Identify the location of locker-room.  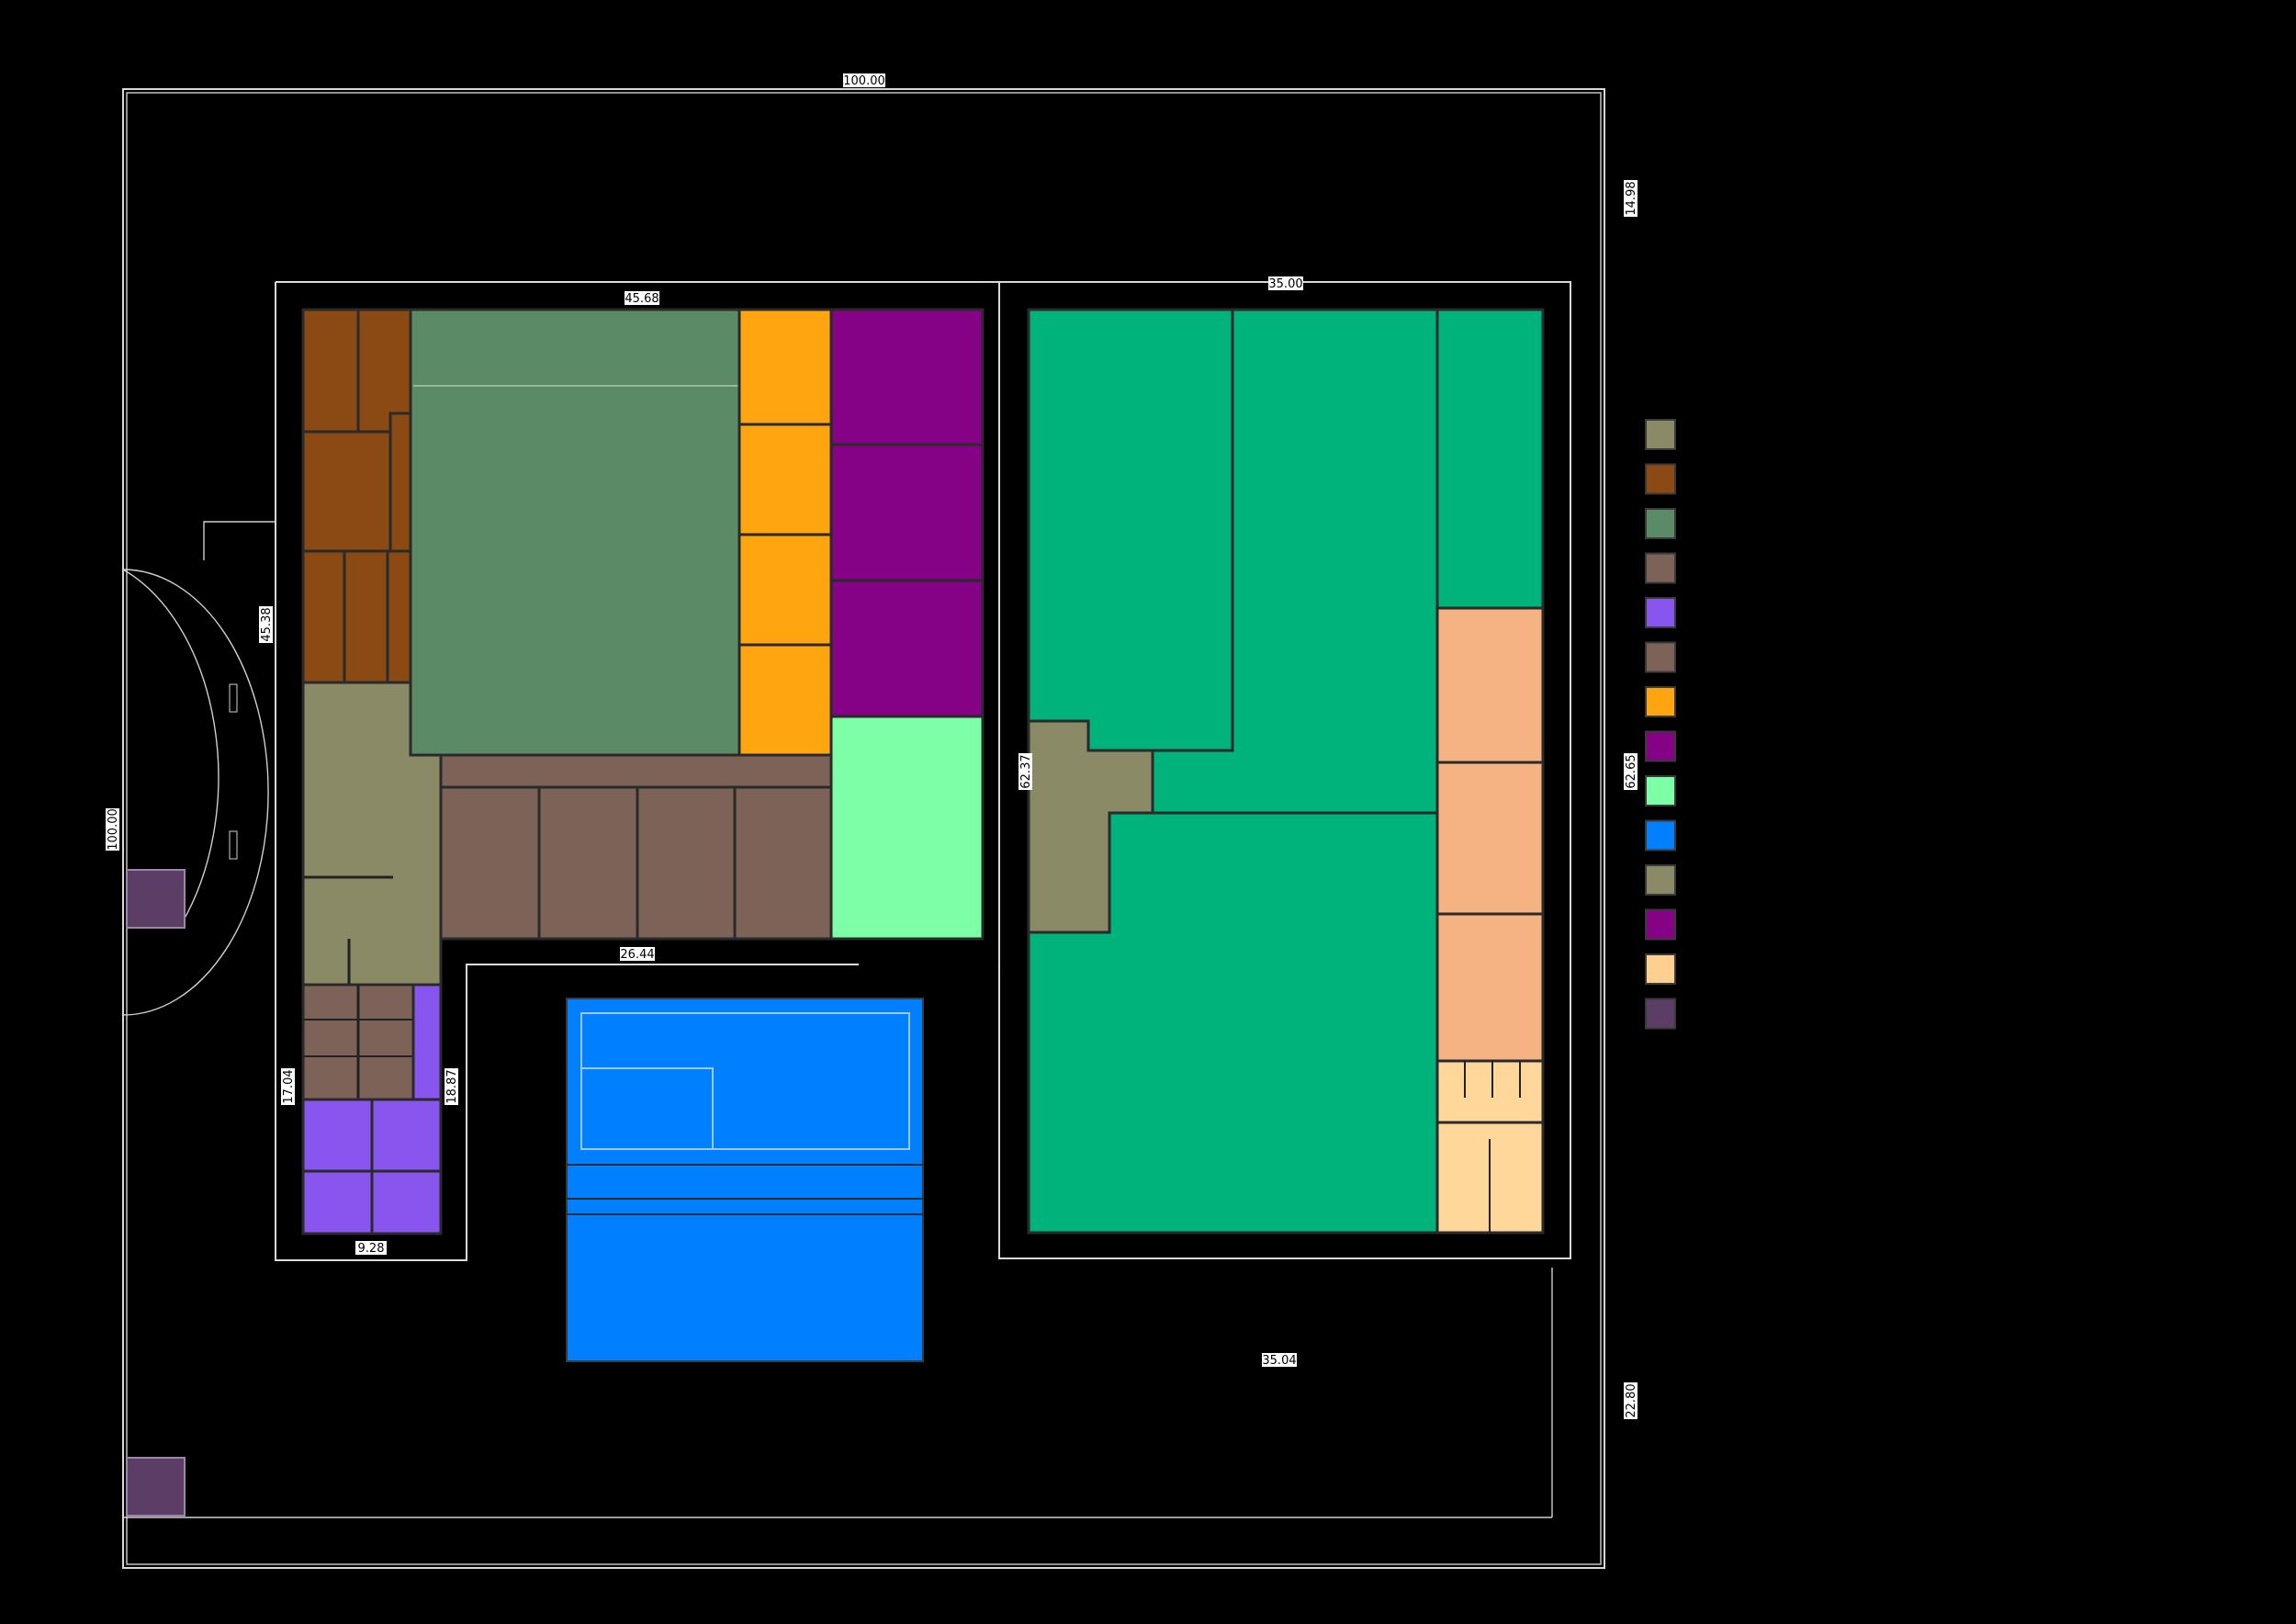
(1490, 1091).